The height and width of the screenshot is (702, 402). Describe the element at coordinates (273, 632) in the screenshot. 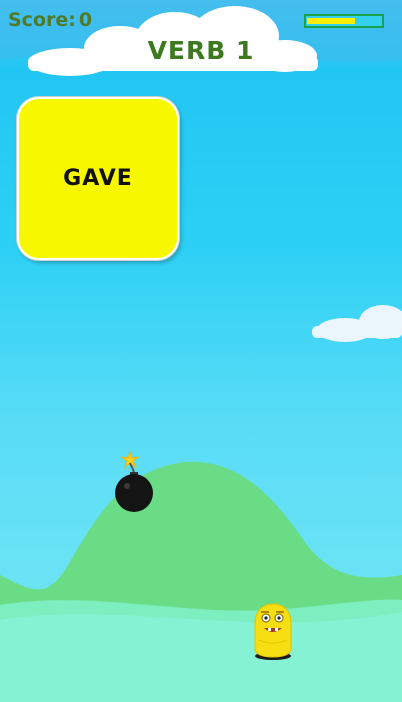

I see `player-character` at that location.